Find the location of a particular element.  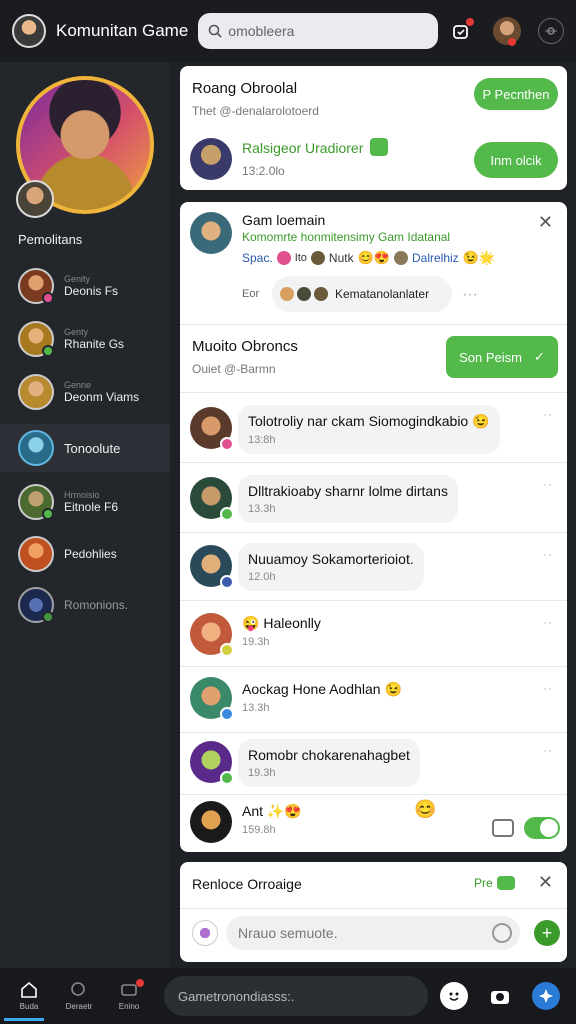

toggle-knob is located at coordinates (549, 828).